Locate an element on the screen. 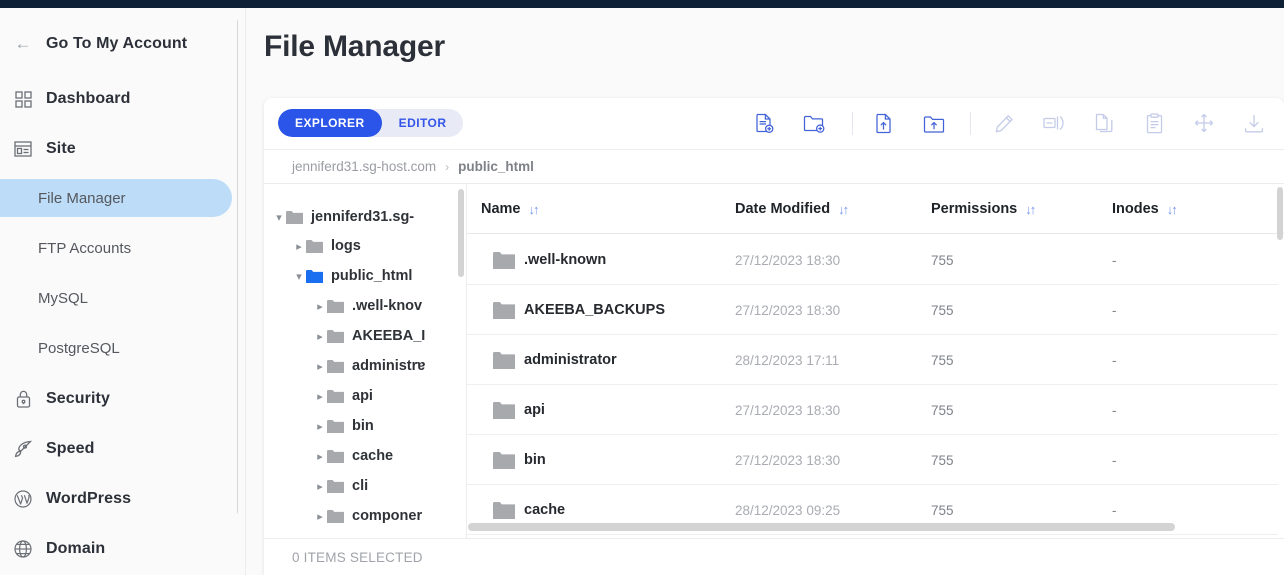  folder-icon-selected is located at coordinates (314, 276).